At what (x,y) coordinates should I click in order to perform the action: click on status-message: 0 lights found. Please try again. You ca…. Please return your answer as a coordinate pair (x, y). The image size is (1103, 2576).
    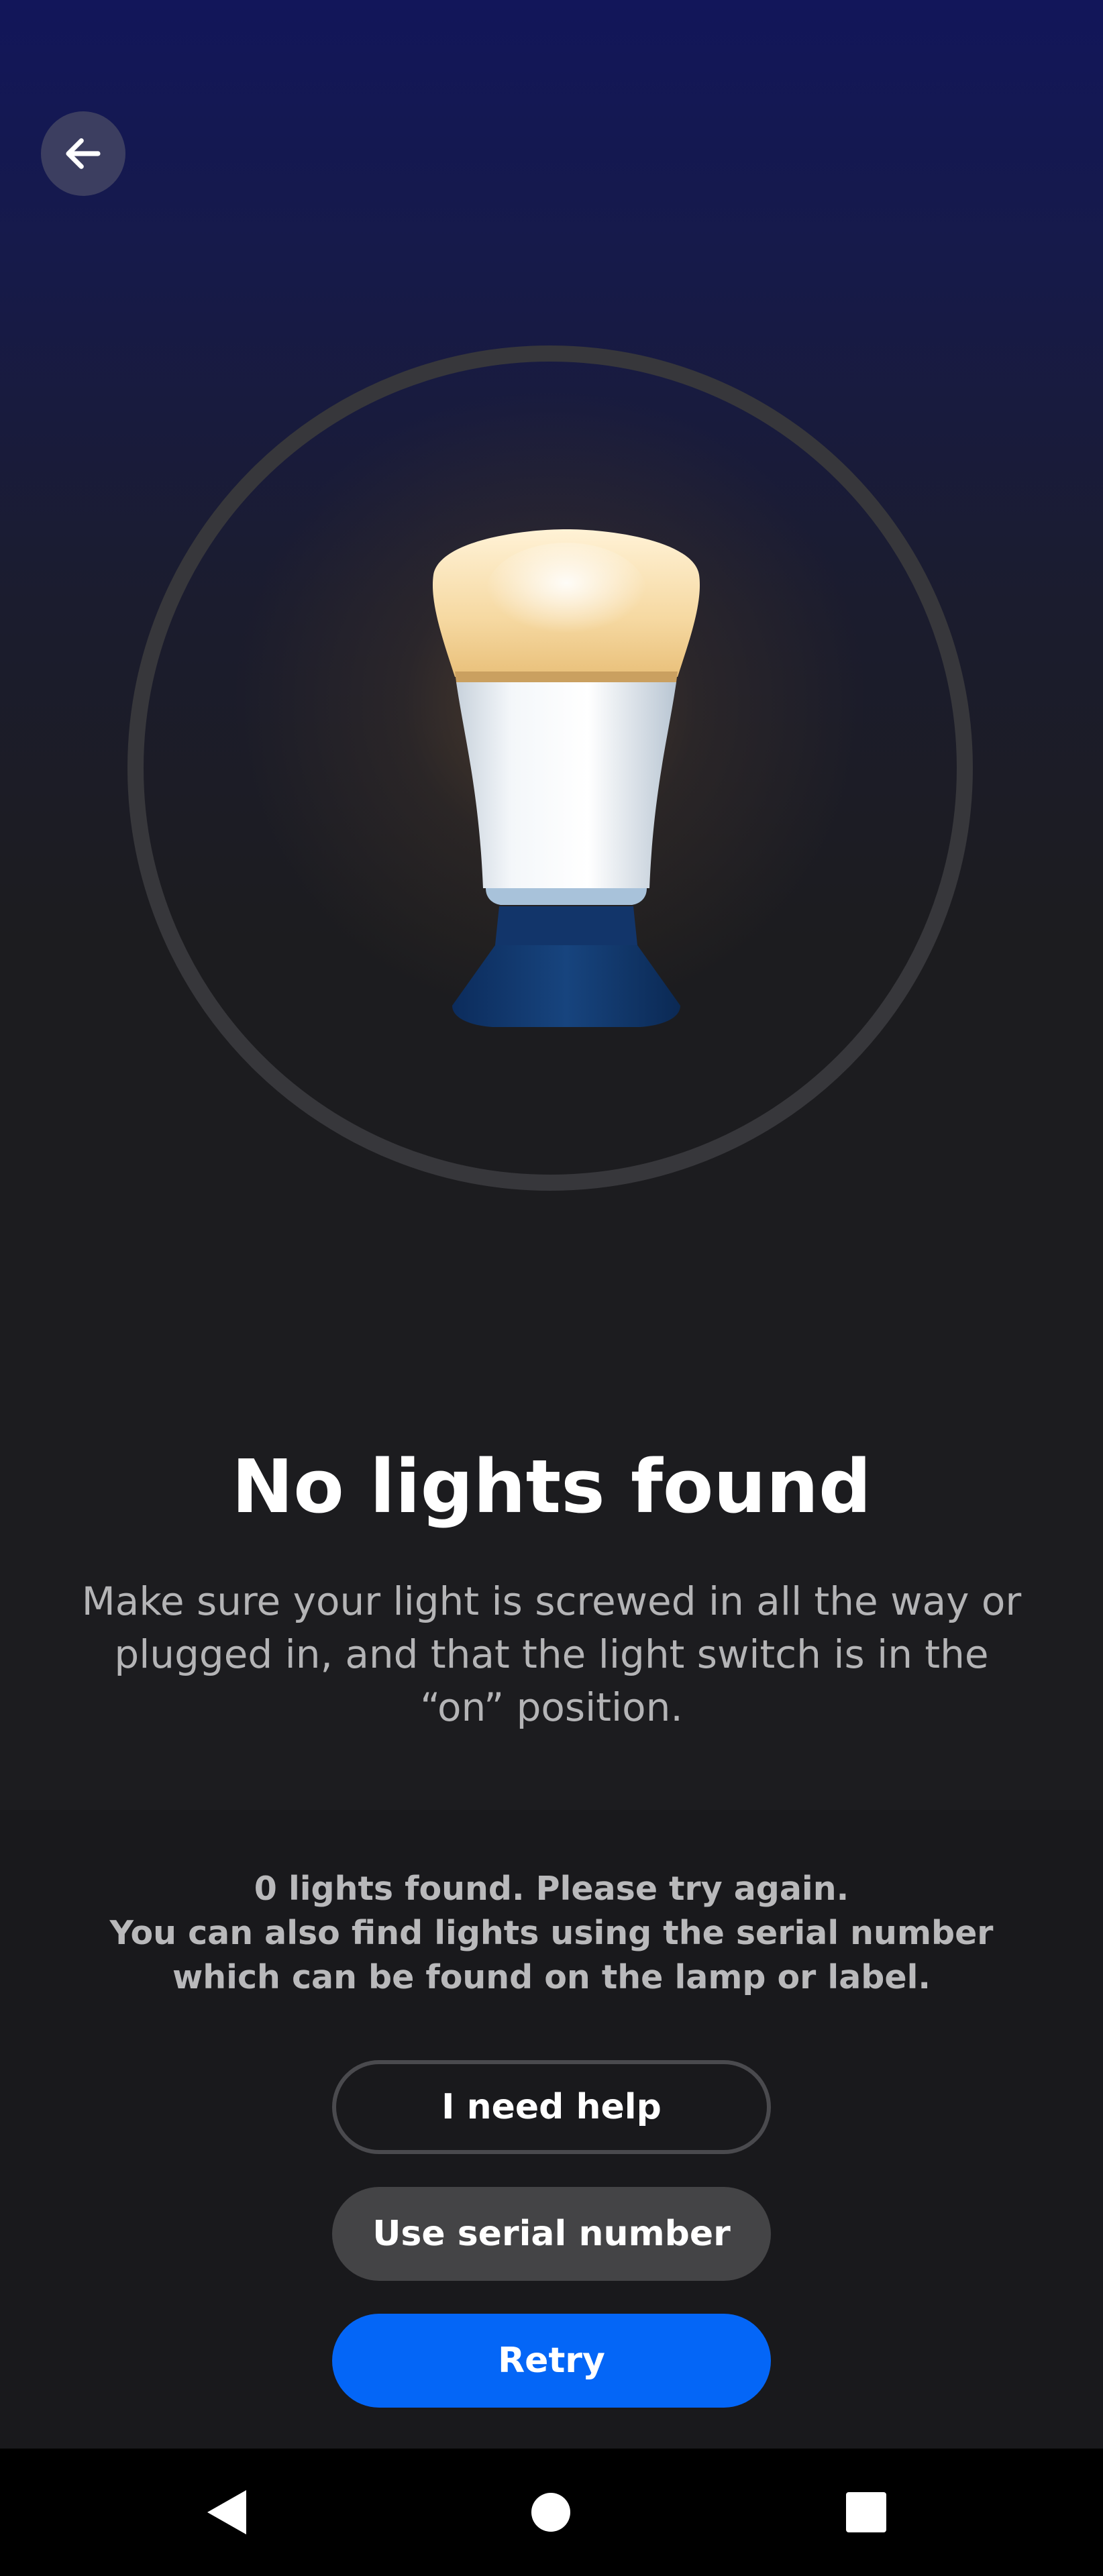
    Looking at the image, I should click on (551, 1933).